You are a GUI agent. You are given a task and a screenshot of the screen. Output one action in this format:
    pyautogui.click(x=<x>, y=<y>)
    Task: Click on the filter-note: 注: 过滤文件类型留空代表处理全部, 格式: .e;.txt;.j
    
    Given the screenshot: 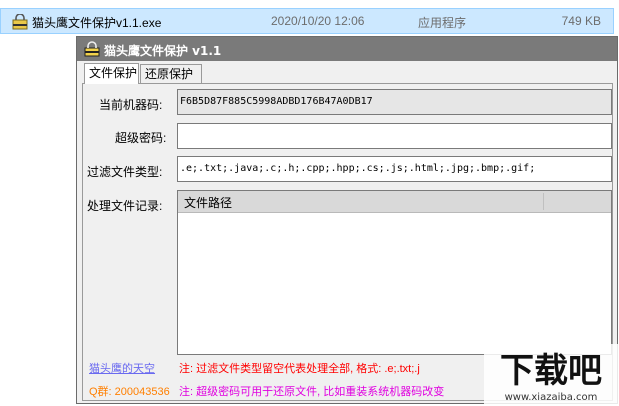 What is the action you would take?
    pyautogui.click(x=299, y=369)
    